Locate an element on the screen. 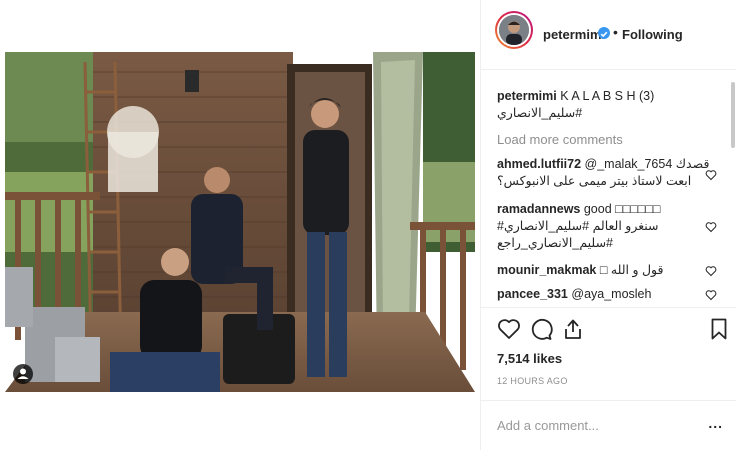 Image resolution: width=736 pixels, height=450 pixels. following-button: Following is located at coordinates (652, 34).